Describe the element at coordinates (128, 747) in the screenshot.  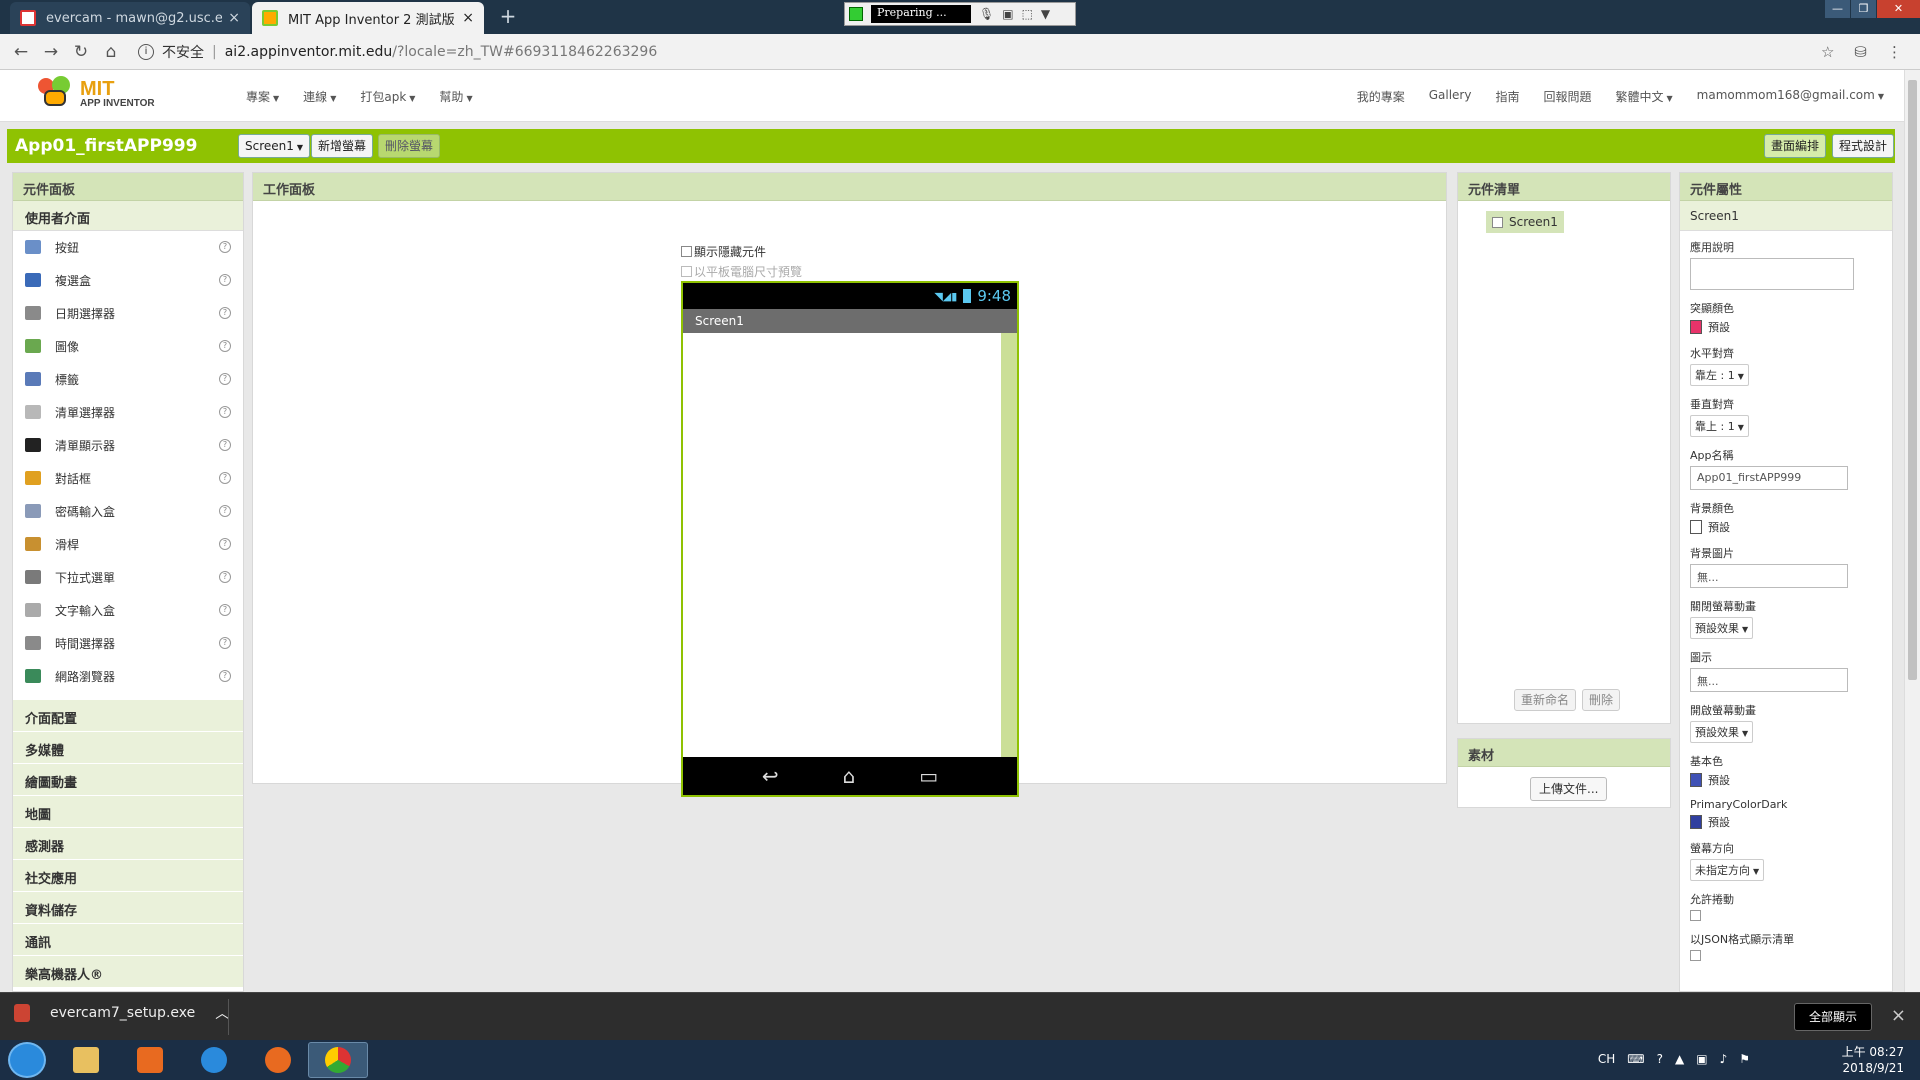
I see `palette-category: 多媒體` at that location.